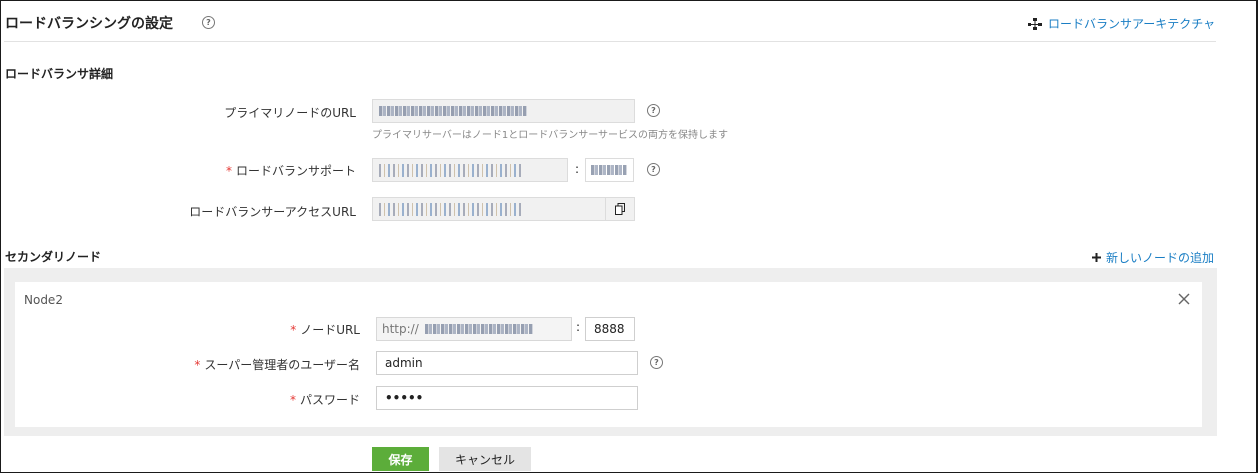 The image size is (1260, 475). I want to click on access-url-field, so click(503, 209).